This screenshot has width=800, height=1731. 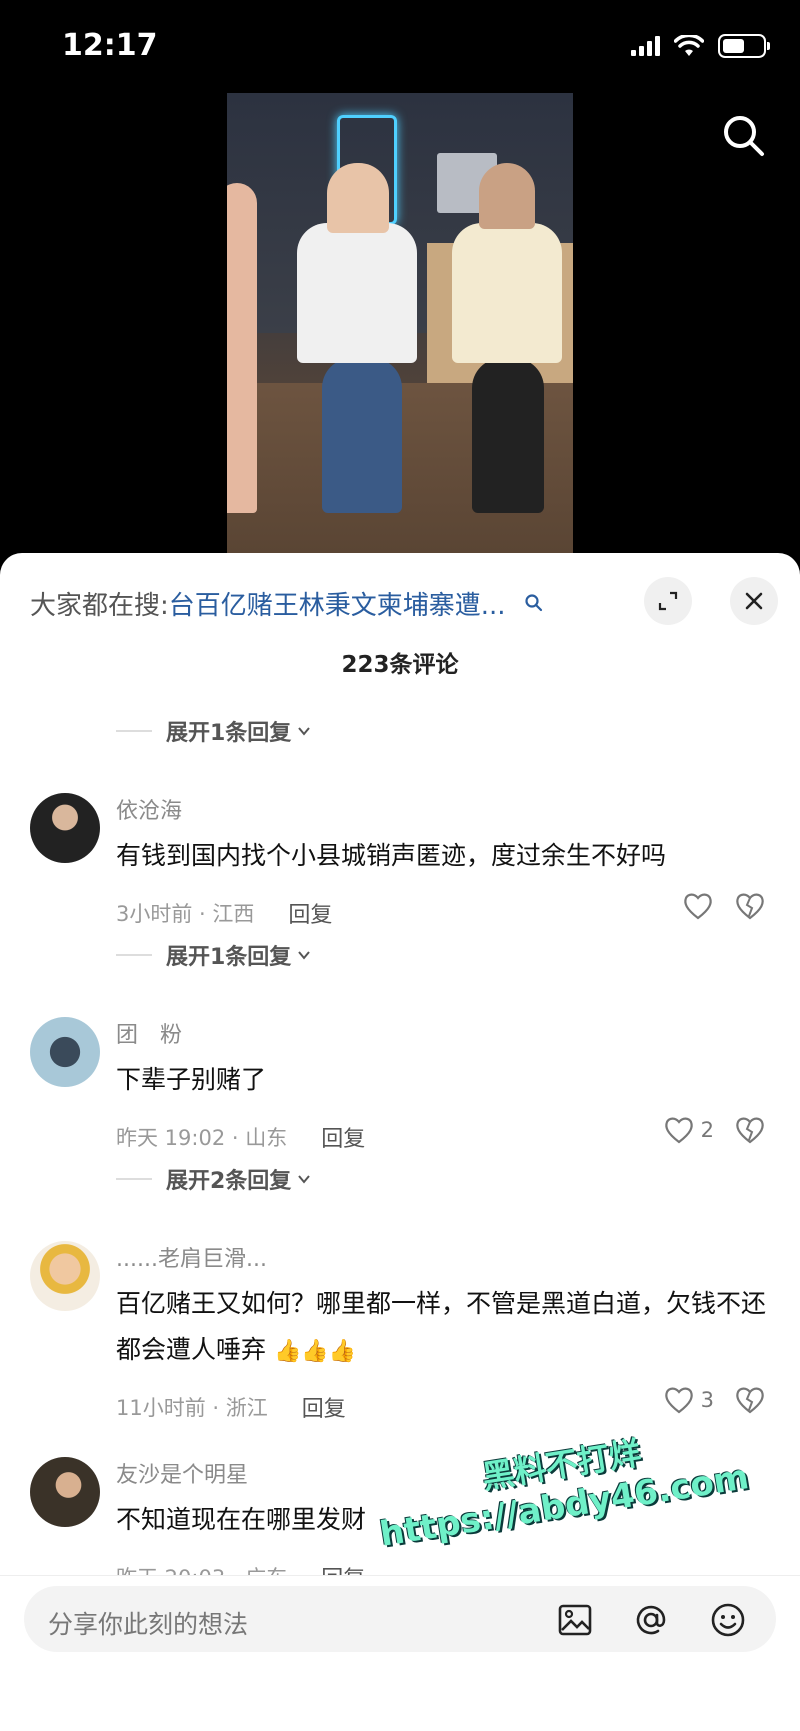 I want to click on expand-replies-button: 展开2条回复, so click(x=213, y=1179).